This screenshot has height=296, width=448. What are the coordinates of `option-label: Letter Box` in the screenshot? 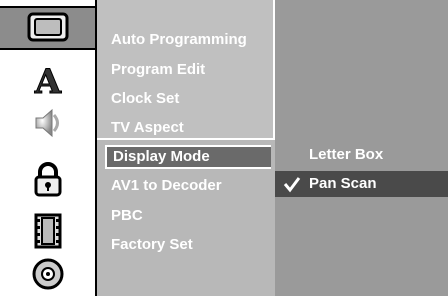 It's located at (346, 154).